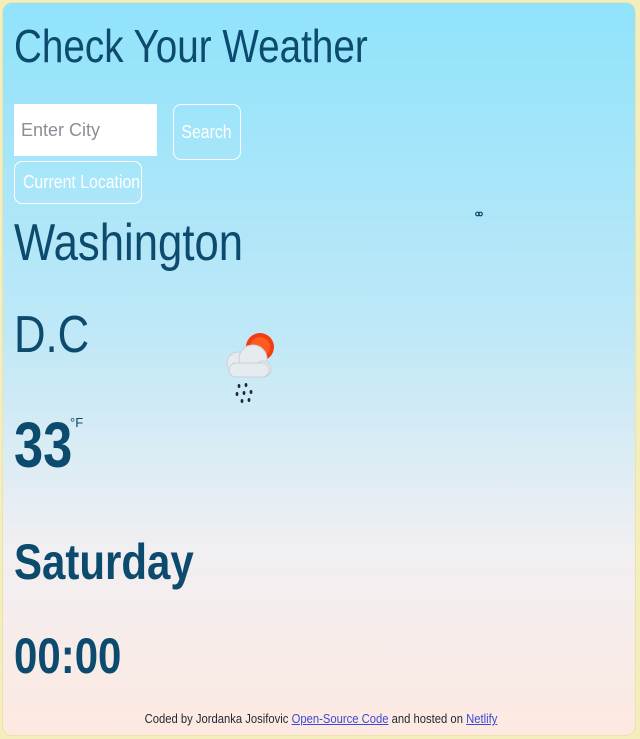 This screenshot has width=640, height=739. I want to click on sun-behind-rain-cloud-icon, so click(250, 368).